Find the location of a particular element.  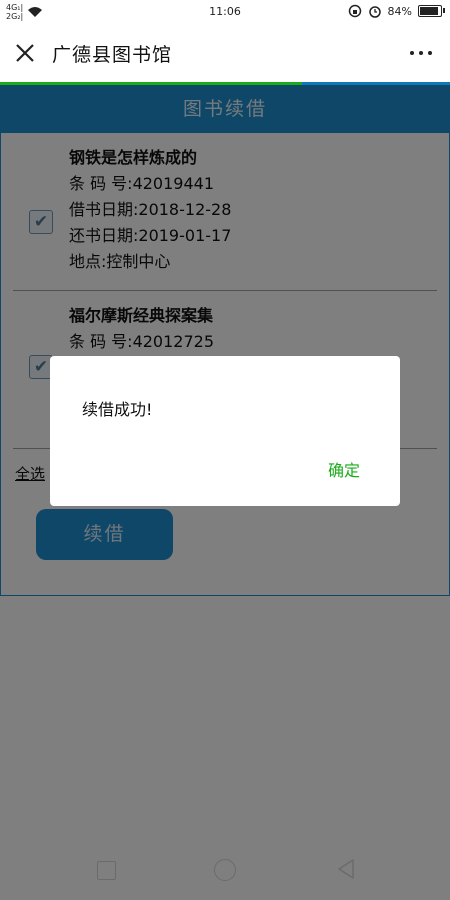

success-dialog: 续借成功! 确定 is located at coordinates (225, 431).